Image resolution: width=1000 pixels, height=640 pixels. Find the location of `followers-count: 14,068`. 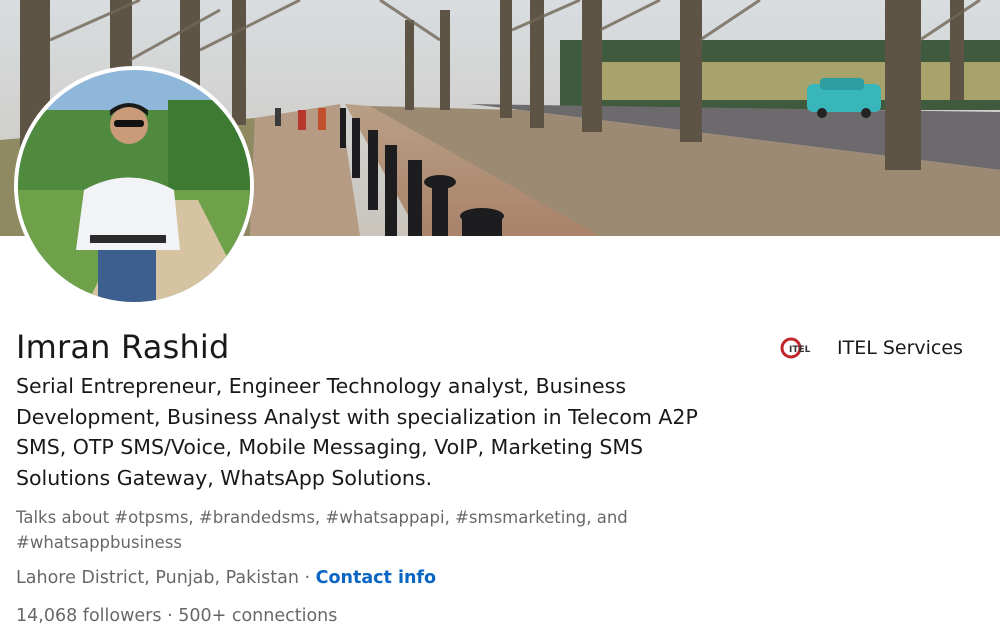

followers-count: 14,068 is located at coordinates (46, 616).